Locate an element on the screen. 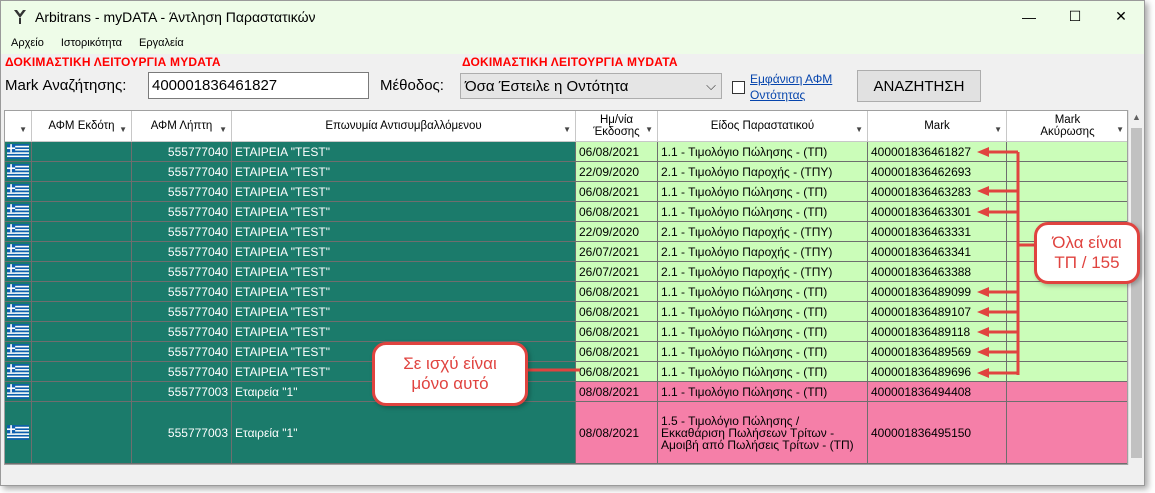 The height and width of the screenshot is (493, 1155). row-mark-cell: 400001836463388 is located at coordinates (937, 272).